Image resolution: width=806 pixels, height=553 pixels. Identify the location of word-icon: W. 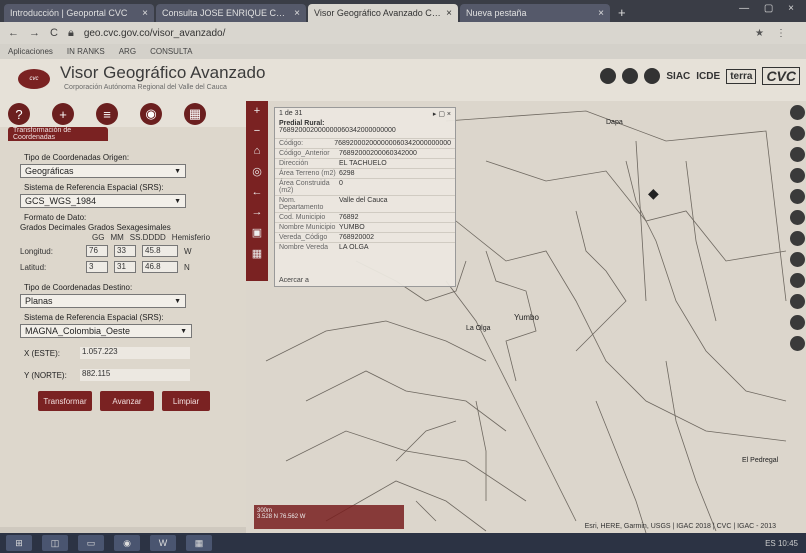
(163, 543).